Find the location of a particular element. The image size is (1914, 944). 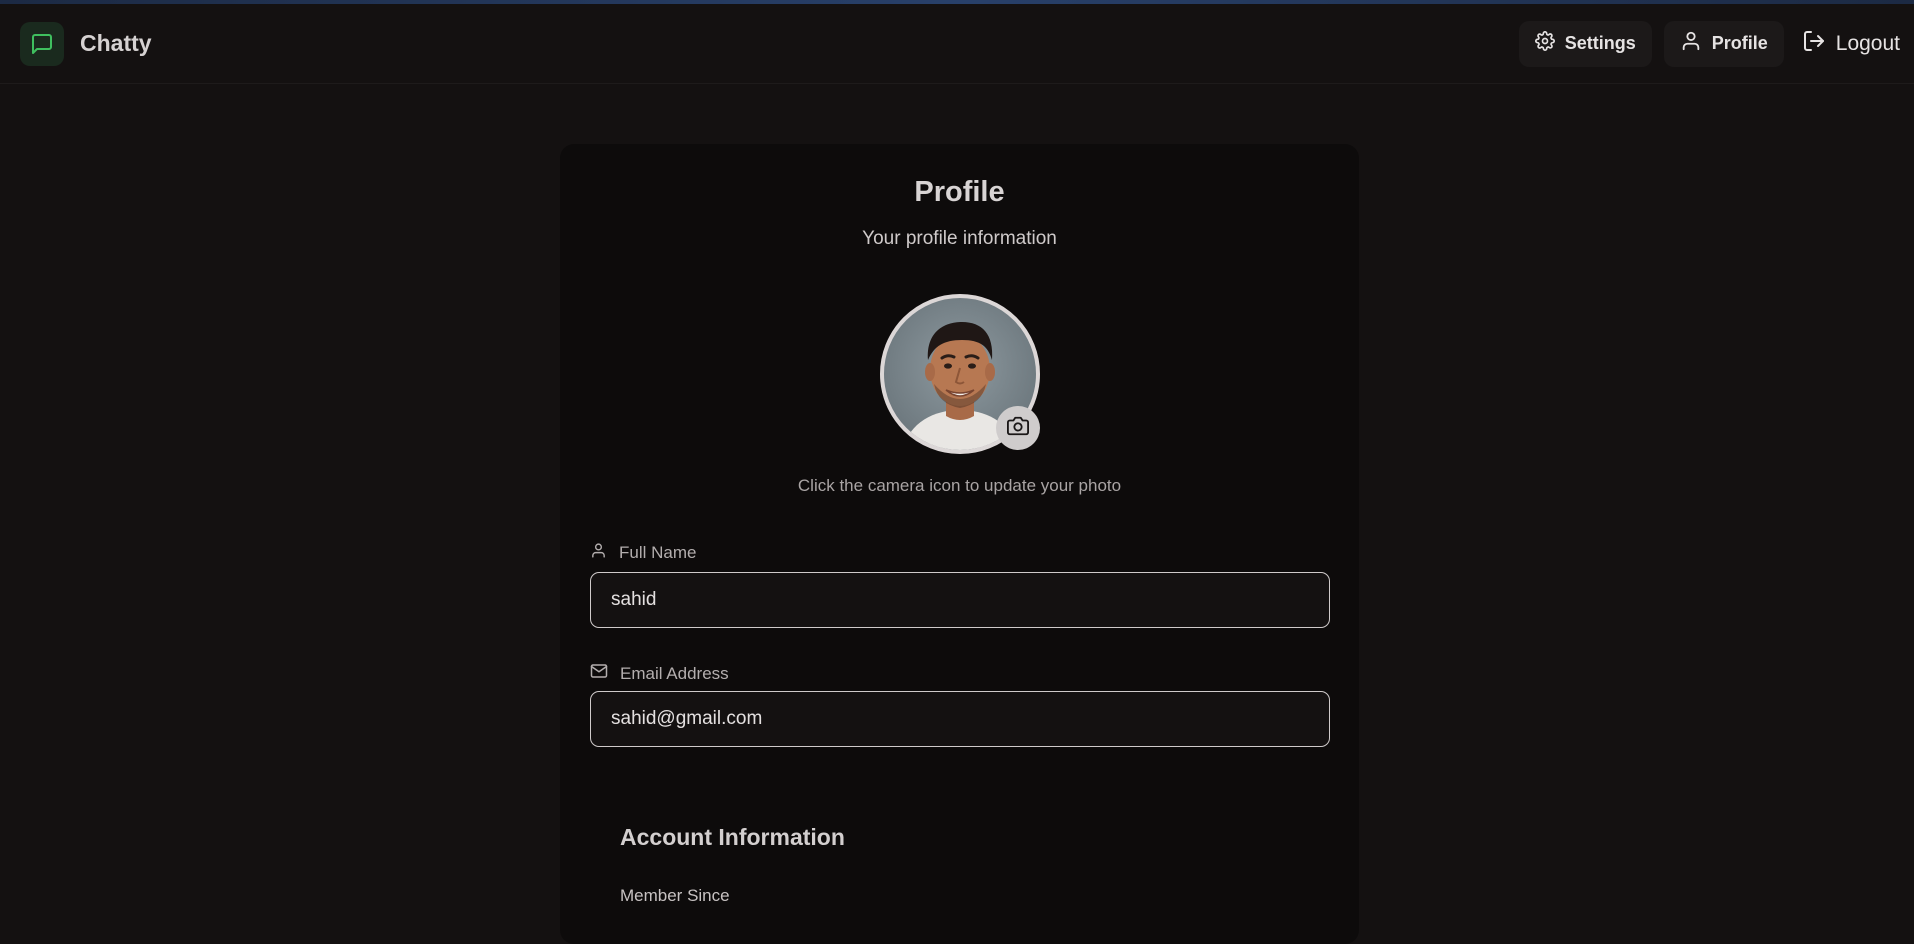

full-name-label: Full Name is located at coordinates (643, 553).